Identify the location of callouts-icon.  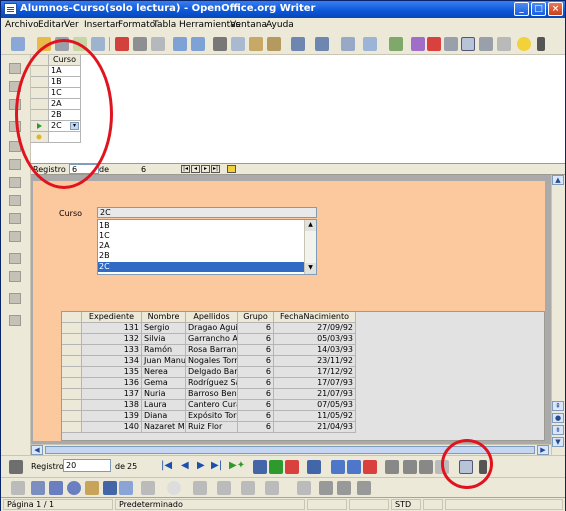
(248, 488).